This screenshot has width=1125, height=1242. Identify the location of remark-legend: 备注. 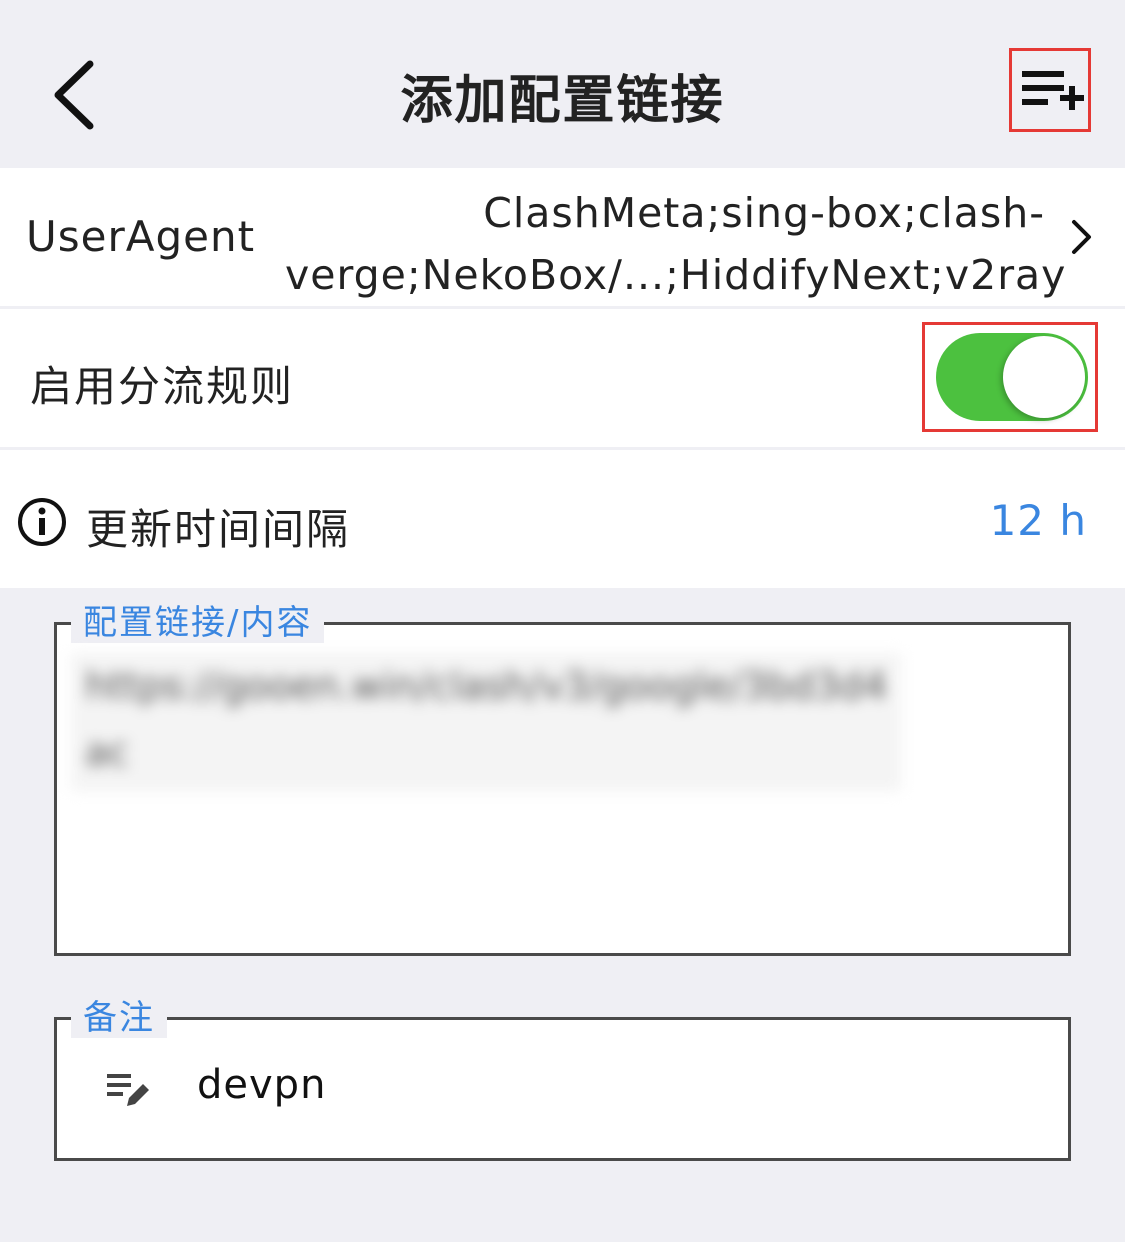
(119, 1018).